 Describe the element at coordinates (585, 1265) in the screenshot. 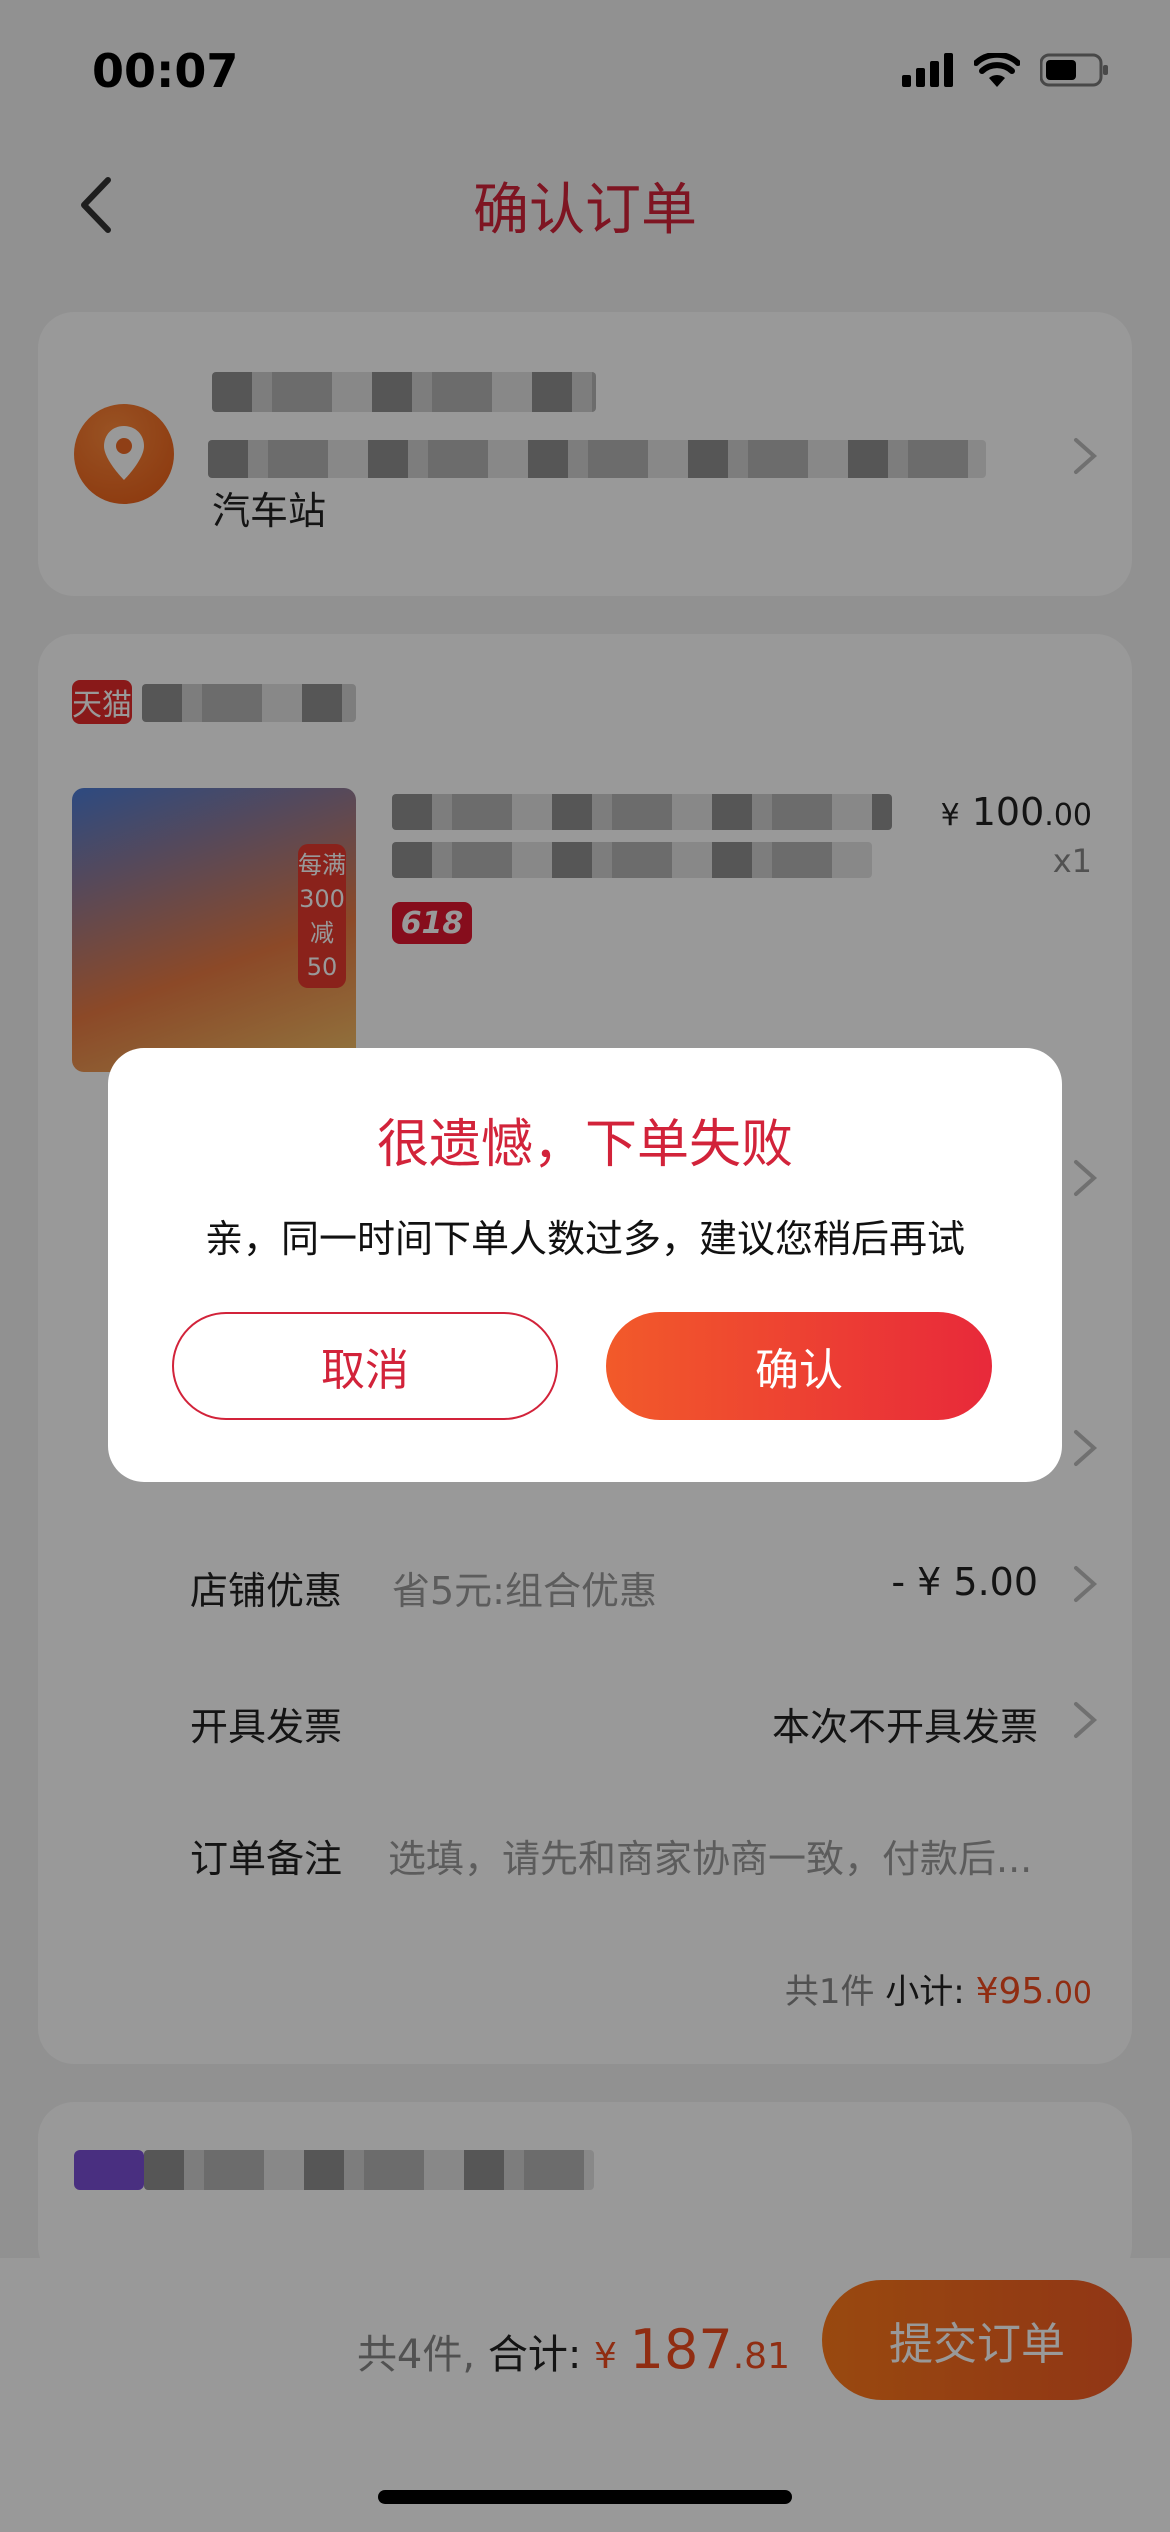

I see `order-failed-dialog: 很遗憾，下单失败 亲，同一时间下单人数过多，建议您稍后再试 取消 确认` at that location.